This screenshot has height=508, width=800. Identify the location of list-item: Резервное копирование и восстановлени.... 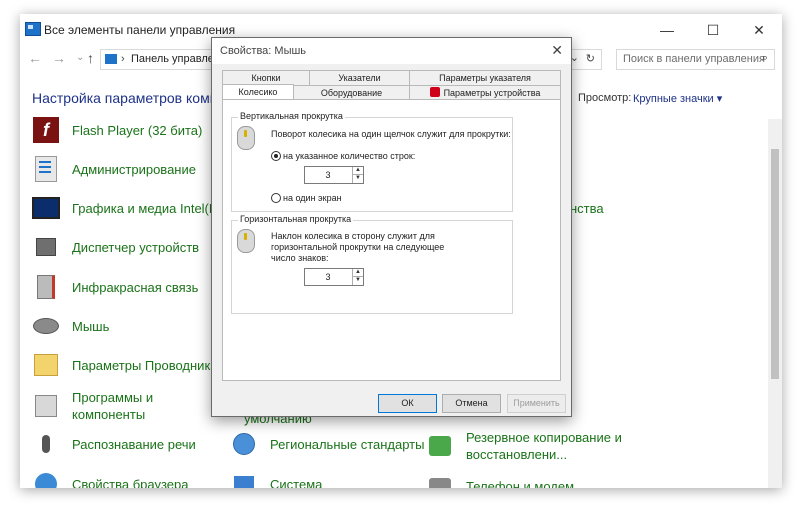
(526, 446).